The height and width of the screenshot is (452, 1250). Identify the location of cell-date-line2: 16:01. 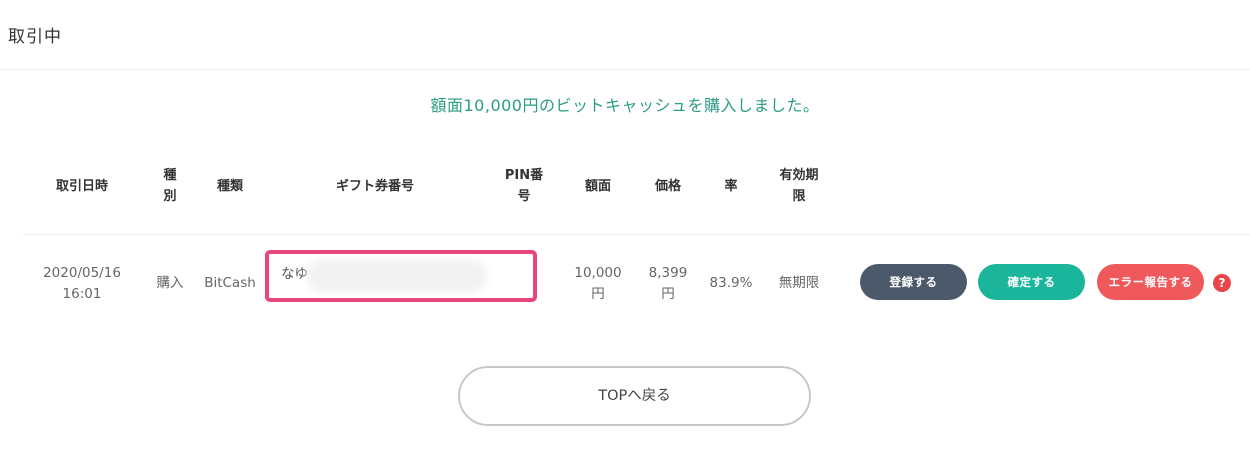
(82, 294).